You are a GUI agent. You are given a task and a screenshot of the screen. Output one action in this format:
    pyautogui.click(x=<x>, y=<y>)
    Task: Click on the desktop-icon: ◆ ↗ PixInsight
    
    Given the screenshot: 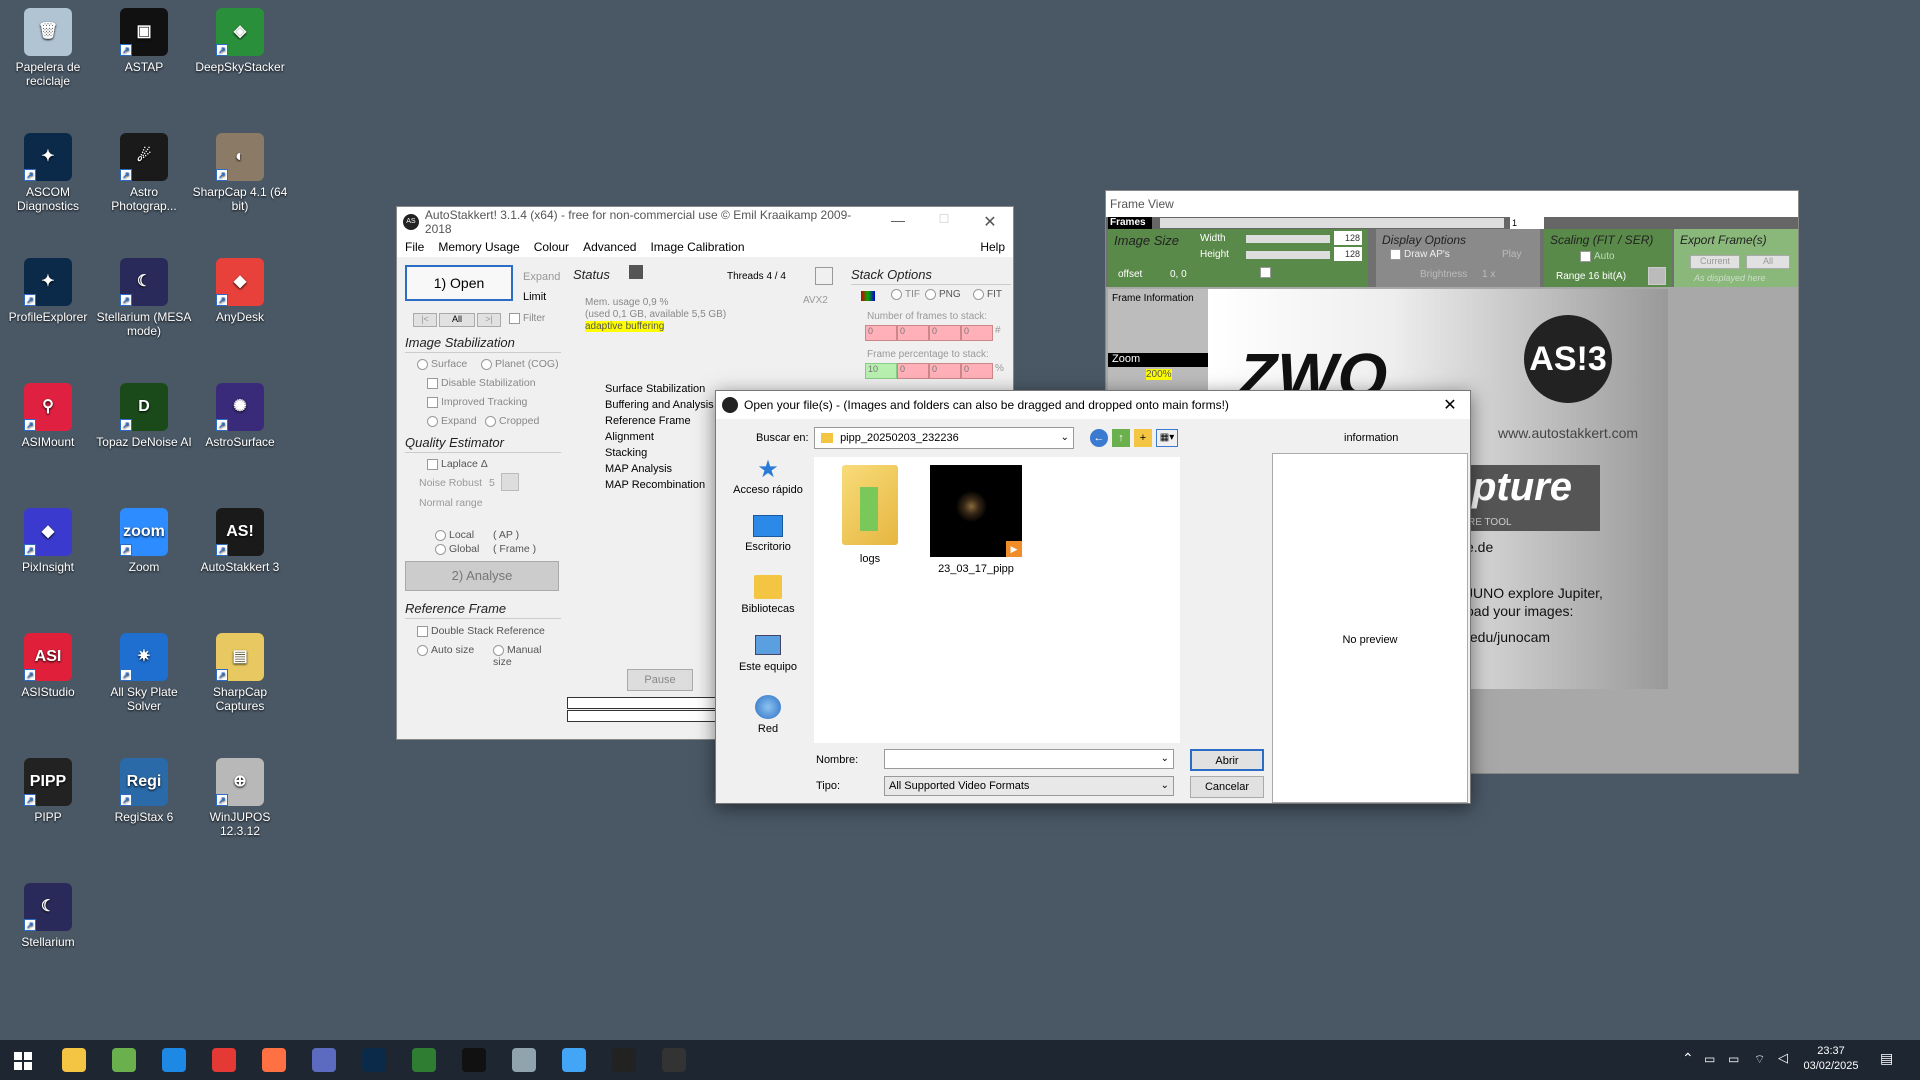 What is the action you would take?
    pyautogui.click(x=48, y=541)
    